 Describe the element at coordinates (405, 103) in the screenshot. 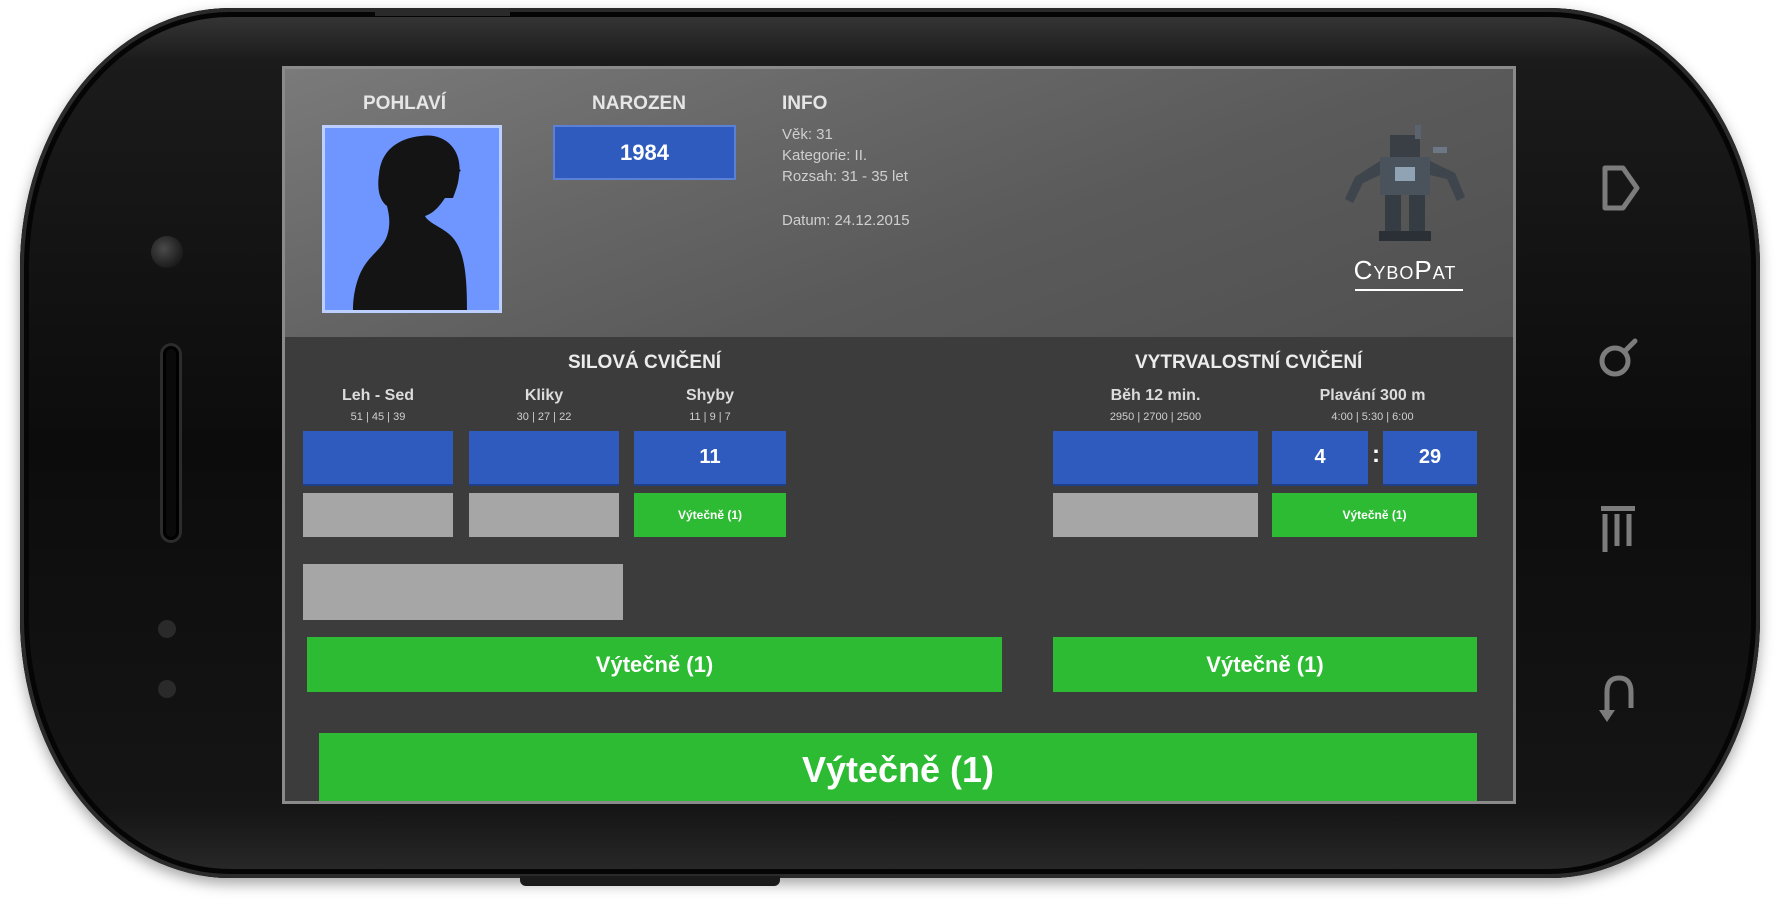

I see `gender-heading: POHLAVÍ` at that location.